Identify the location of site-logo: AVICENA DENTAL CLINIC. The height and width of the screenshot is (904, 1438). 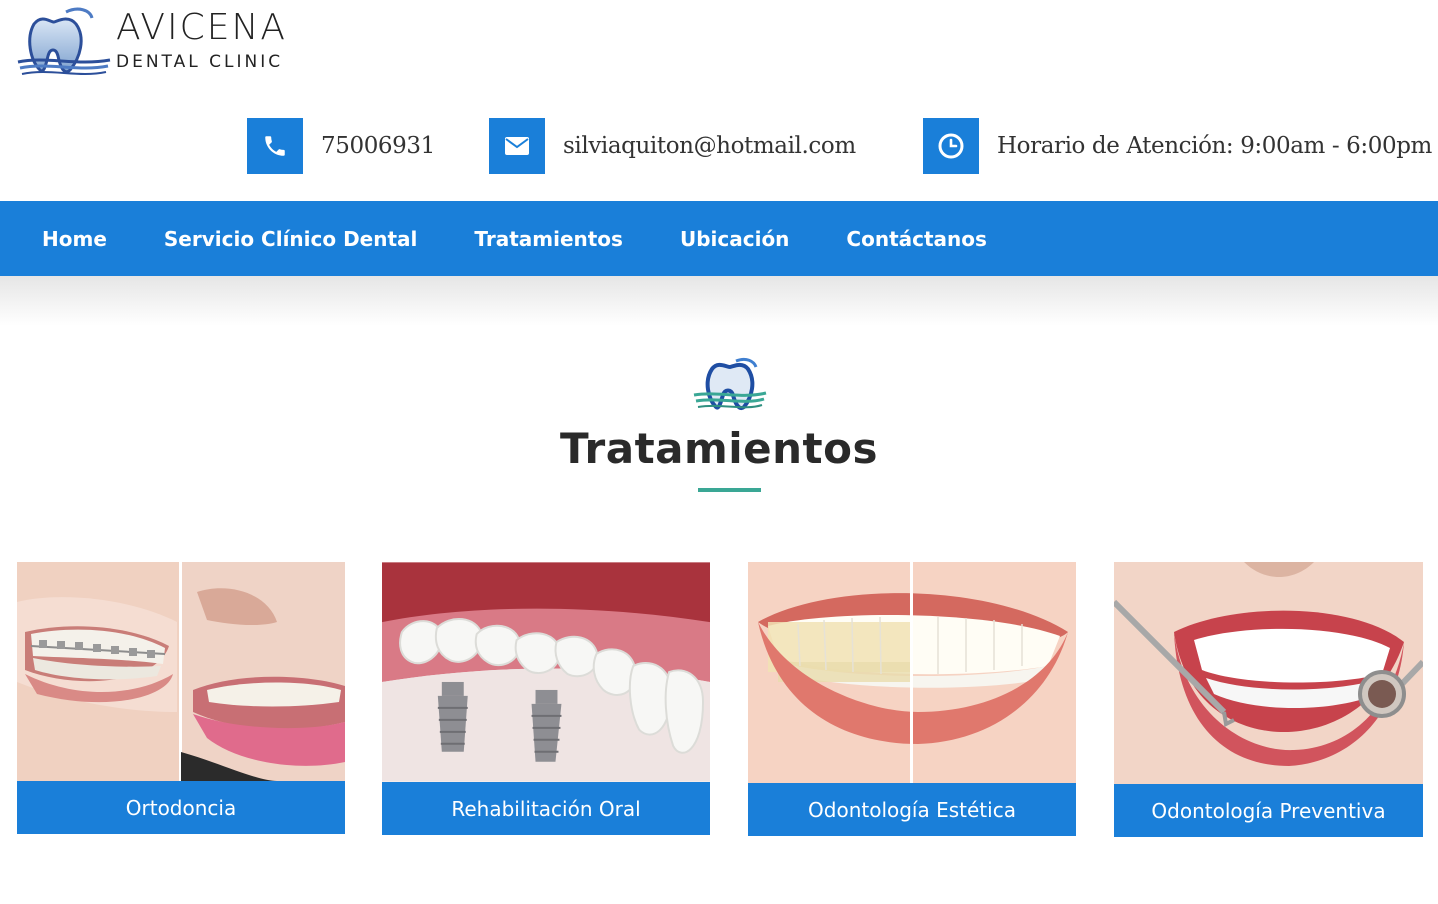
(161, 44).